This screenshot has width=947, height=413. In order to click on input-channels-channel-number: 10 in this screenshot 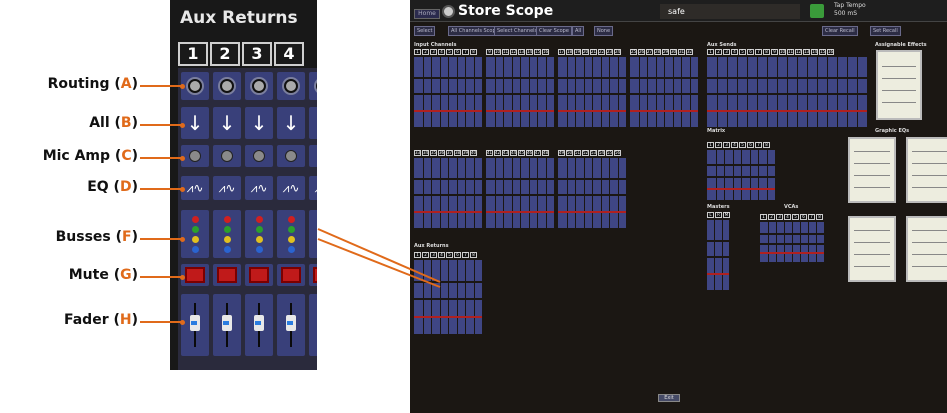, I will do `click(497, 52)`.